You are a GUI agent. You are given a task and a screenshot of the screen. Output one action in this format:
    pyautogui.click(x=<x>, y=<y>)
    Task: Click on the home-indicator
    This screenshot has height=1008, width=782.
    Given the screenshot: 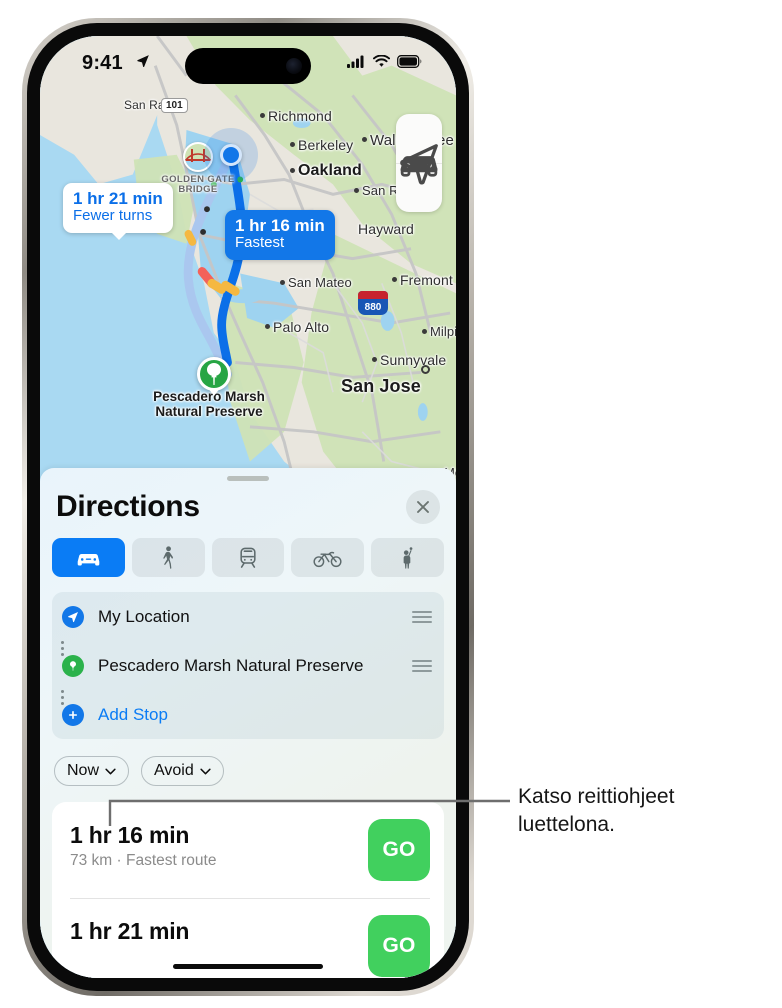 What is the action you would take?
    pyautogui.click(x=248, y=966)
    